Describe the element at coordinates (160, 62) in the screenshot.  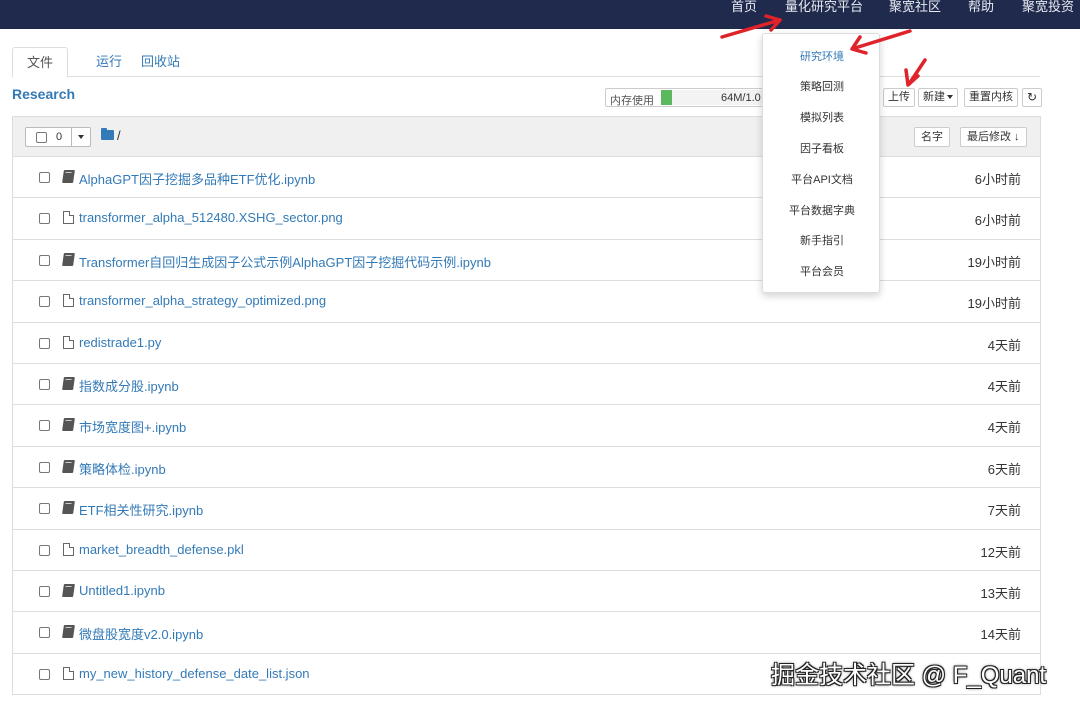
I see `tab-trash: 回收站` at that location.